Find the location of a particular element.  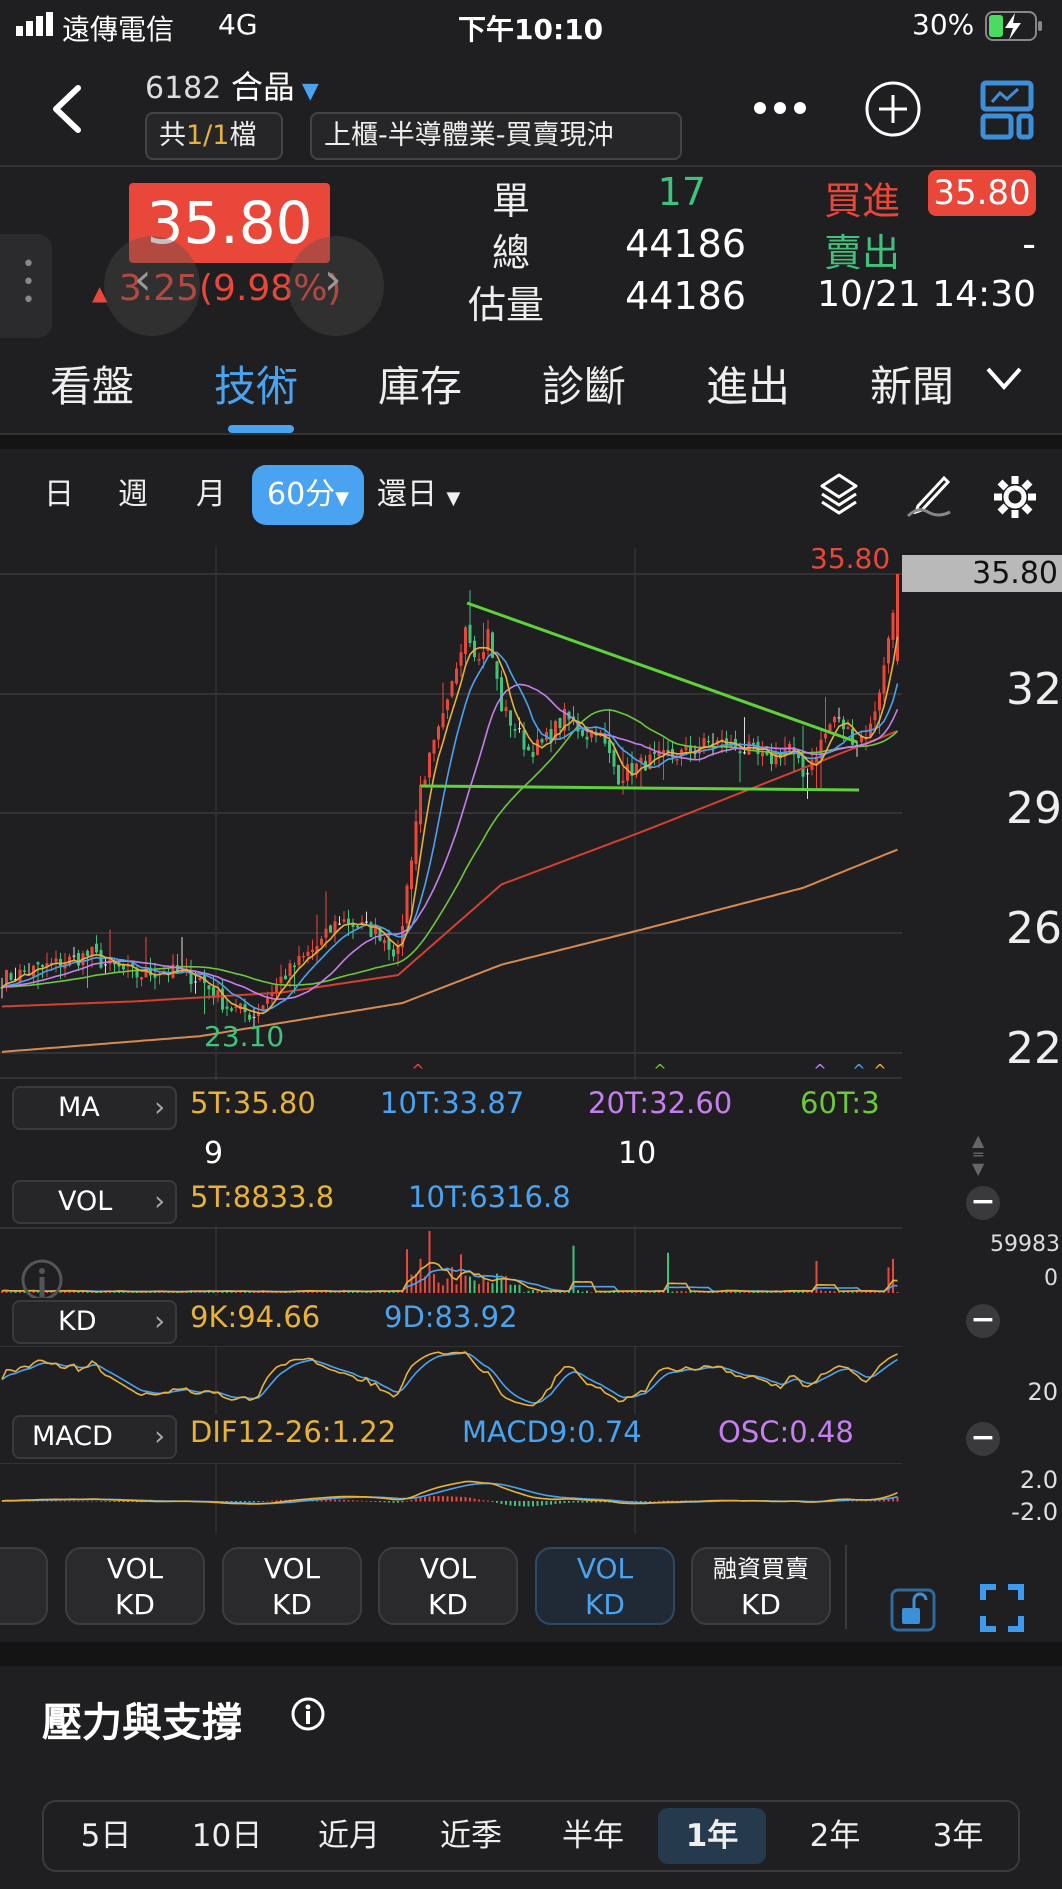

divider is located at coordinates (531, 166).